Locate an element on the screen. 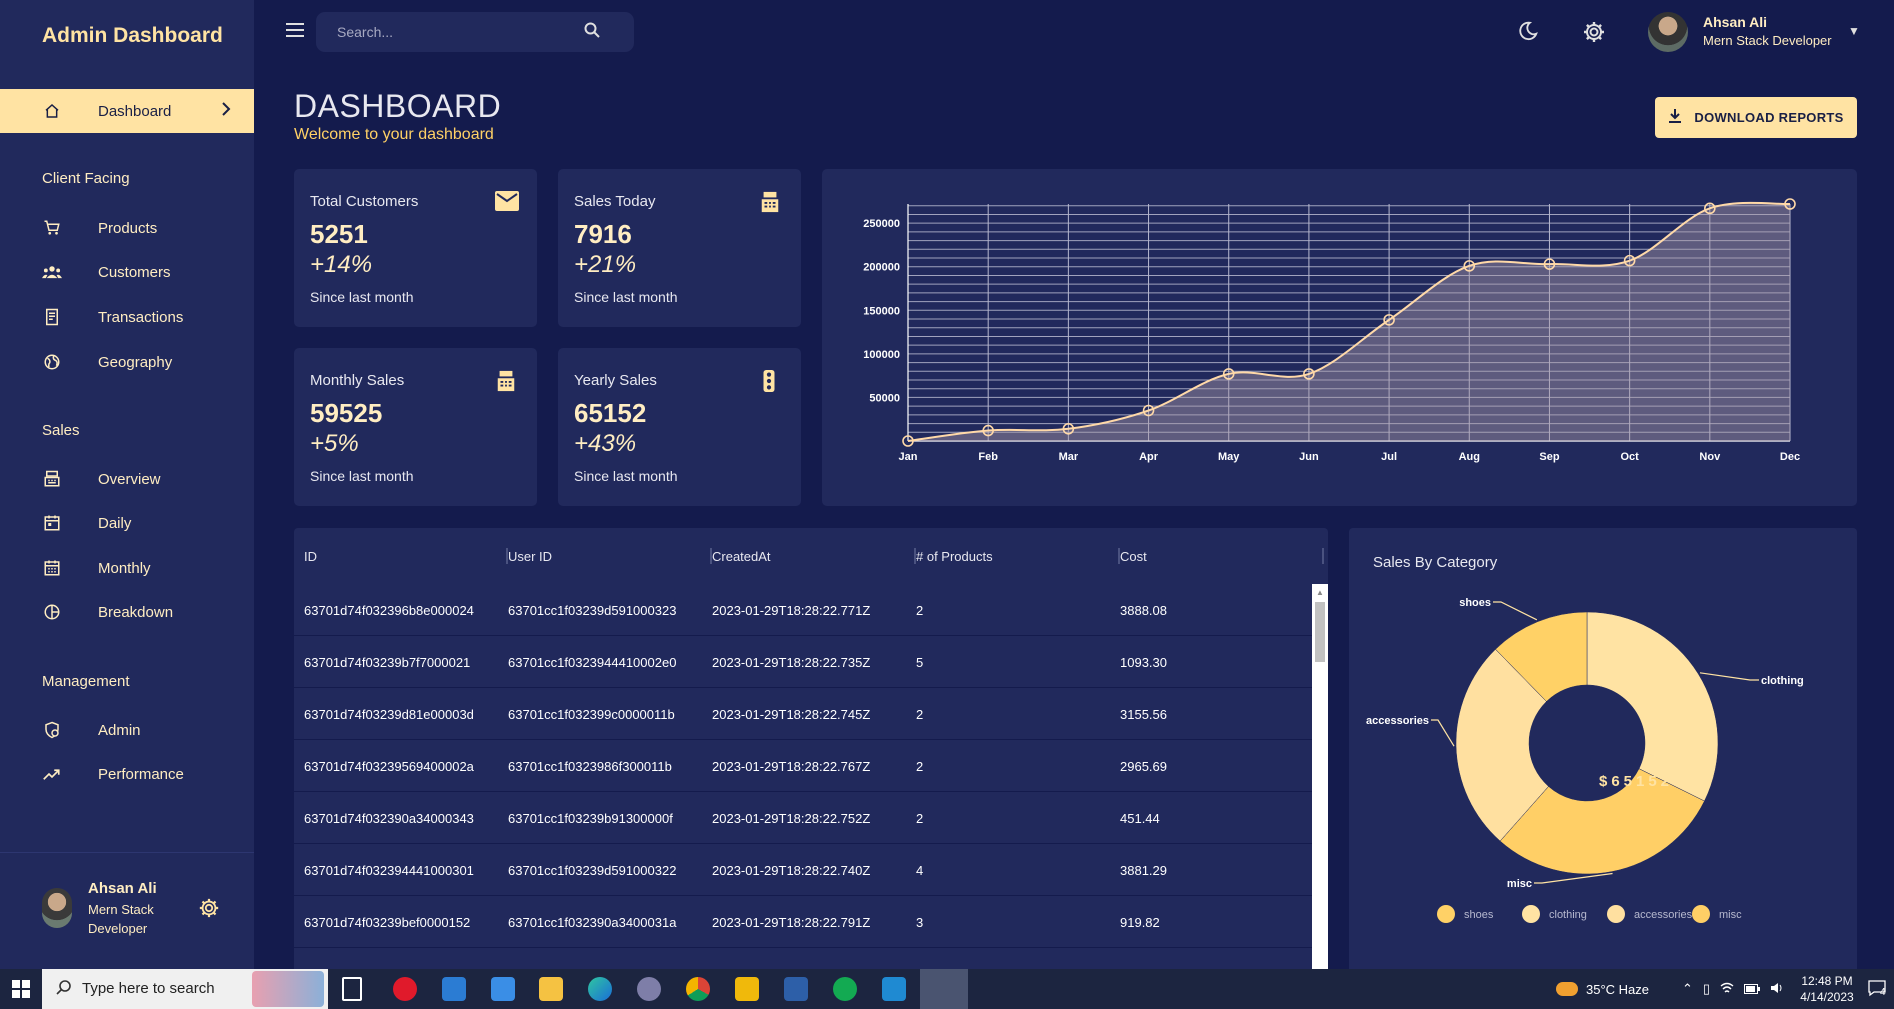 This screenshot has width=1894, height=1009. sidebar-item-dashboard: Dashboard is located at coordinates (127, 111).